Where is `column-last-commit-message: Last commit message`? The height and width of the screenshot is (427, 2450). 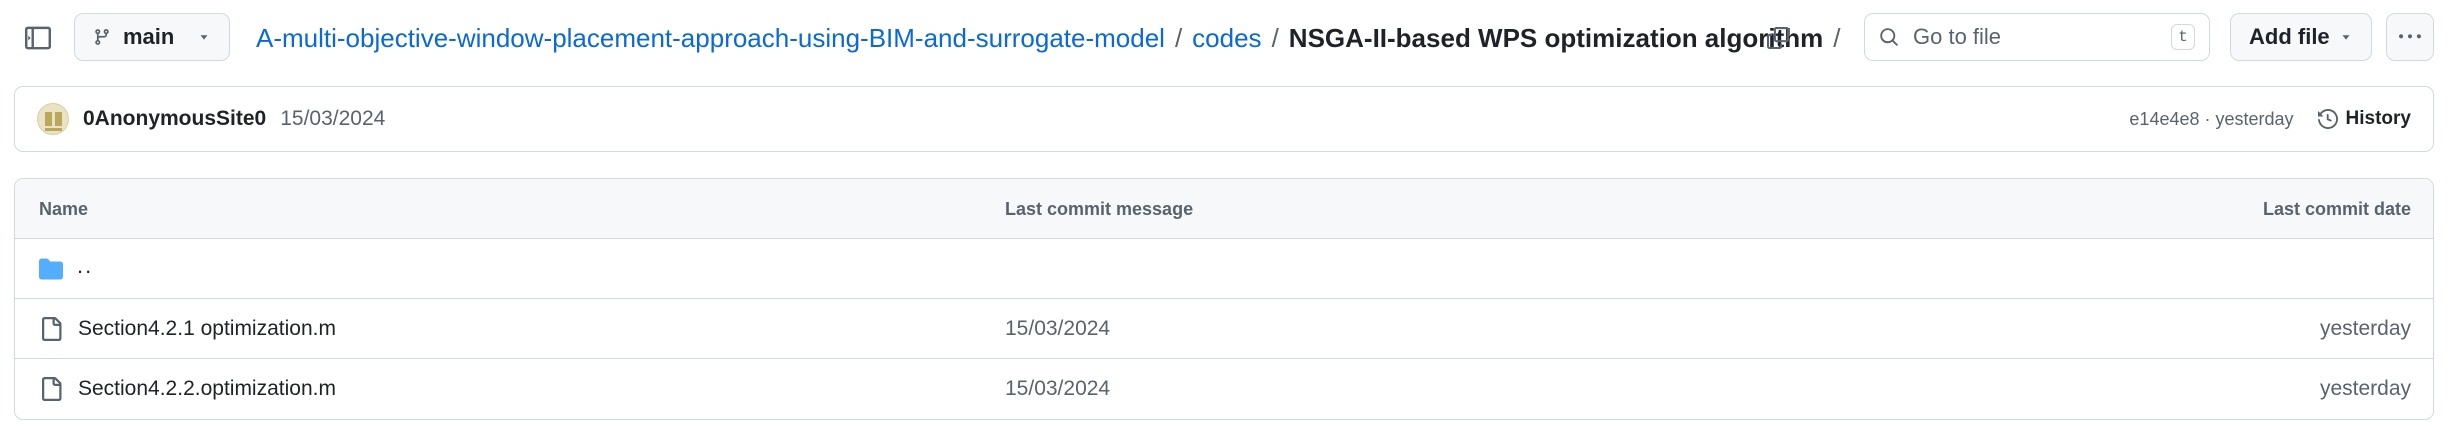 column-last-commit-message: Last commit message is located at coordinates (1099, 209).